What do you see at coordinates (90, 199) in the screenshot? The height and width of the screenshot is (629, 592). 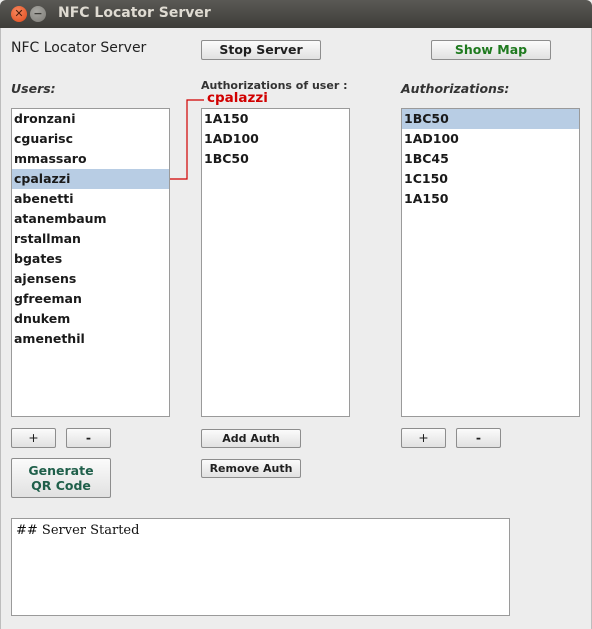 I see `user-list-item: abenetti` at bounding box center [90, 199].